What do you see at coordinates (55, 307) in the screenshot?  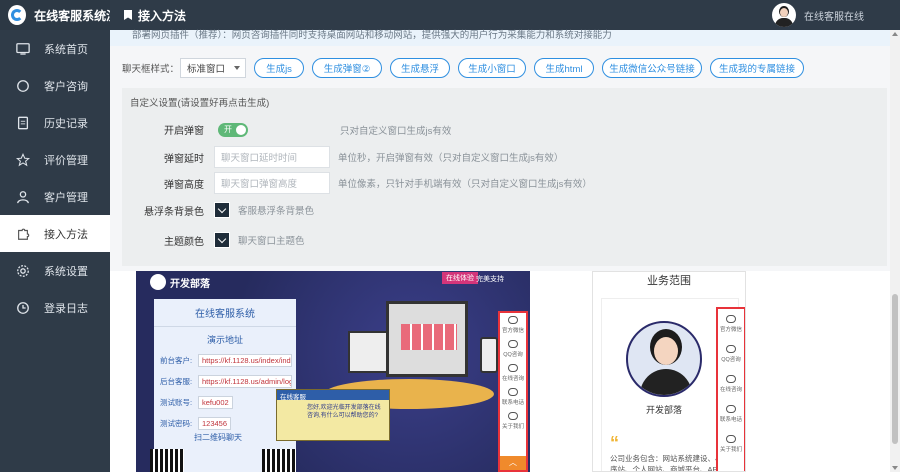 I see `sidebar-item-login-log: 登录日志` at bounding box center [55, 307].